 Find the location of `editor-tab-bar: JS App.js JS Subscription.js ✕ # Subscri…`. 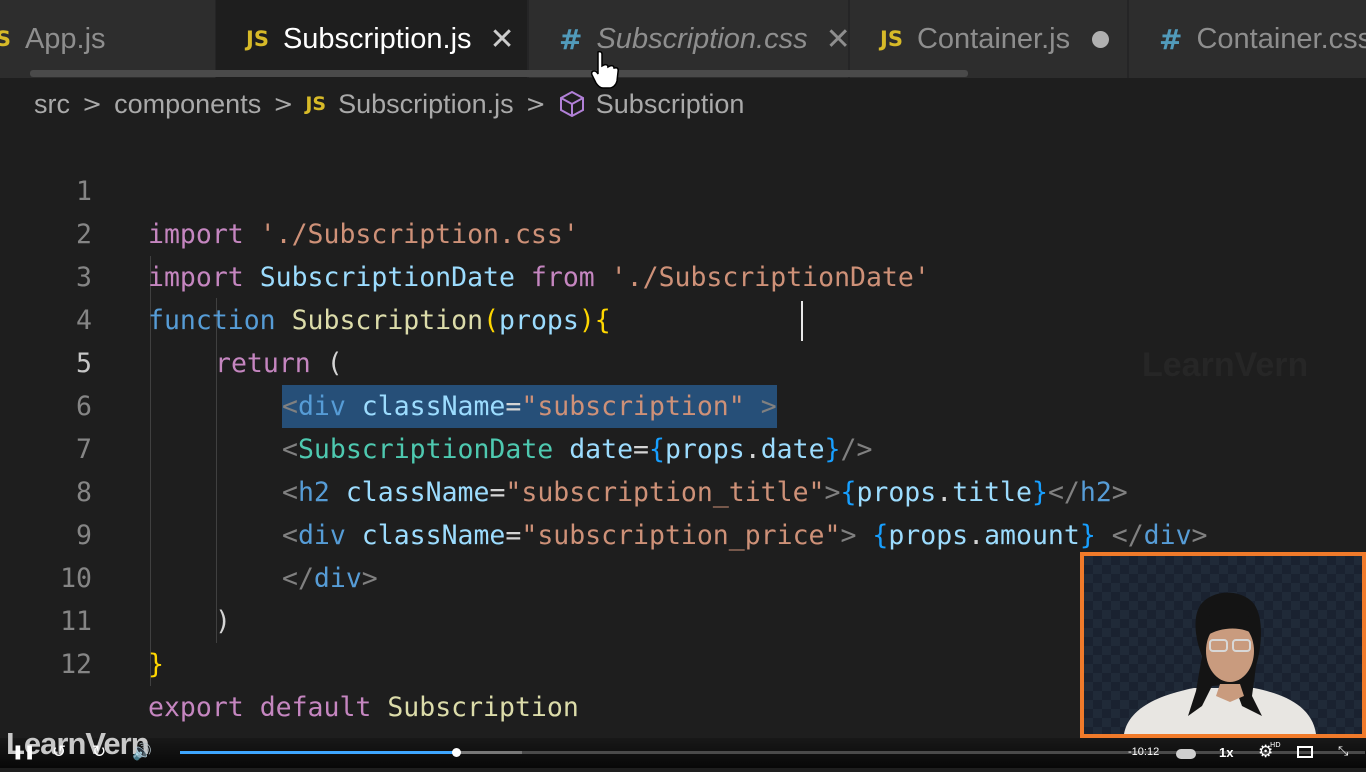

editor-tab-bar: JS App.js JS Subscription.js ✕ # Subscri… is located at coordinates (683, 39).